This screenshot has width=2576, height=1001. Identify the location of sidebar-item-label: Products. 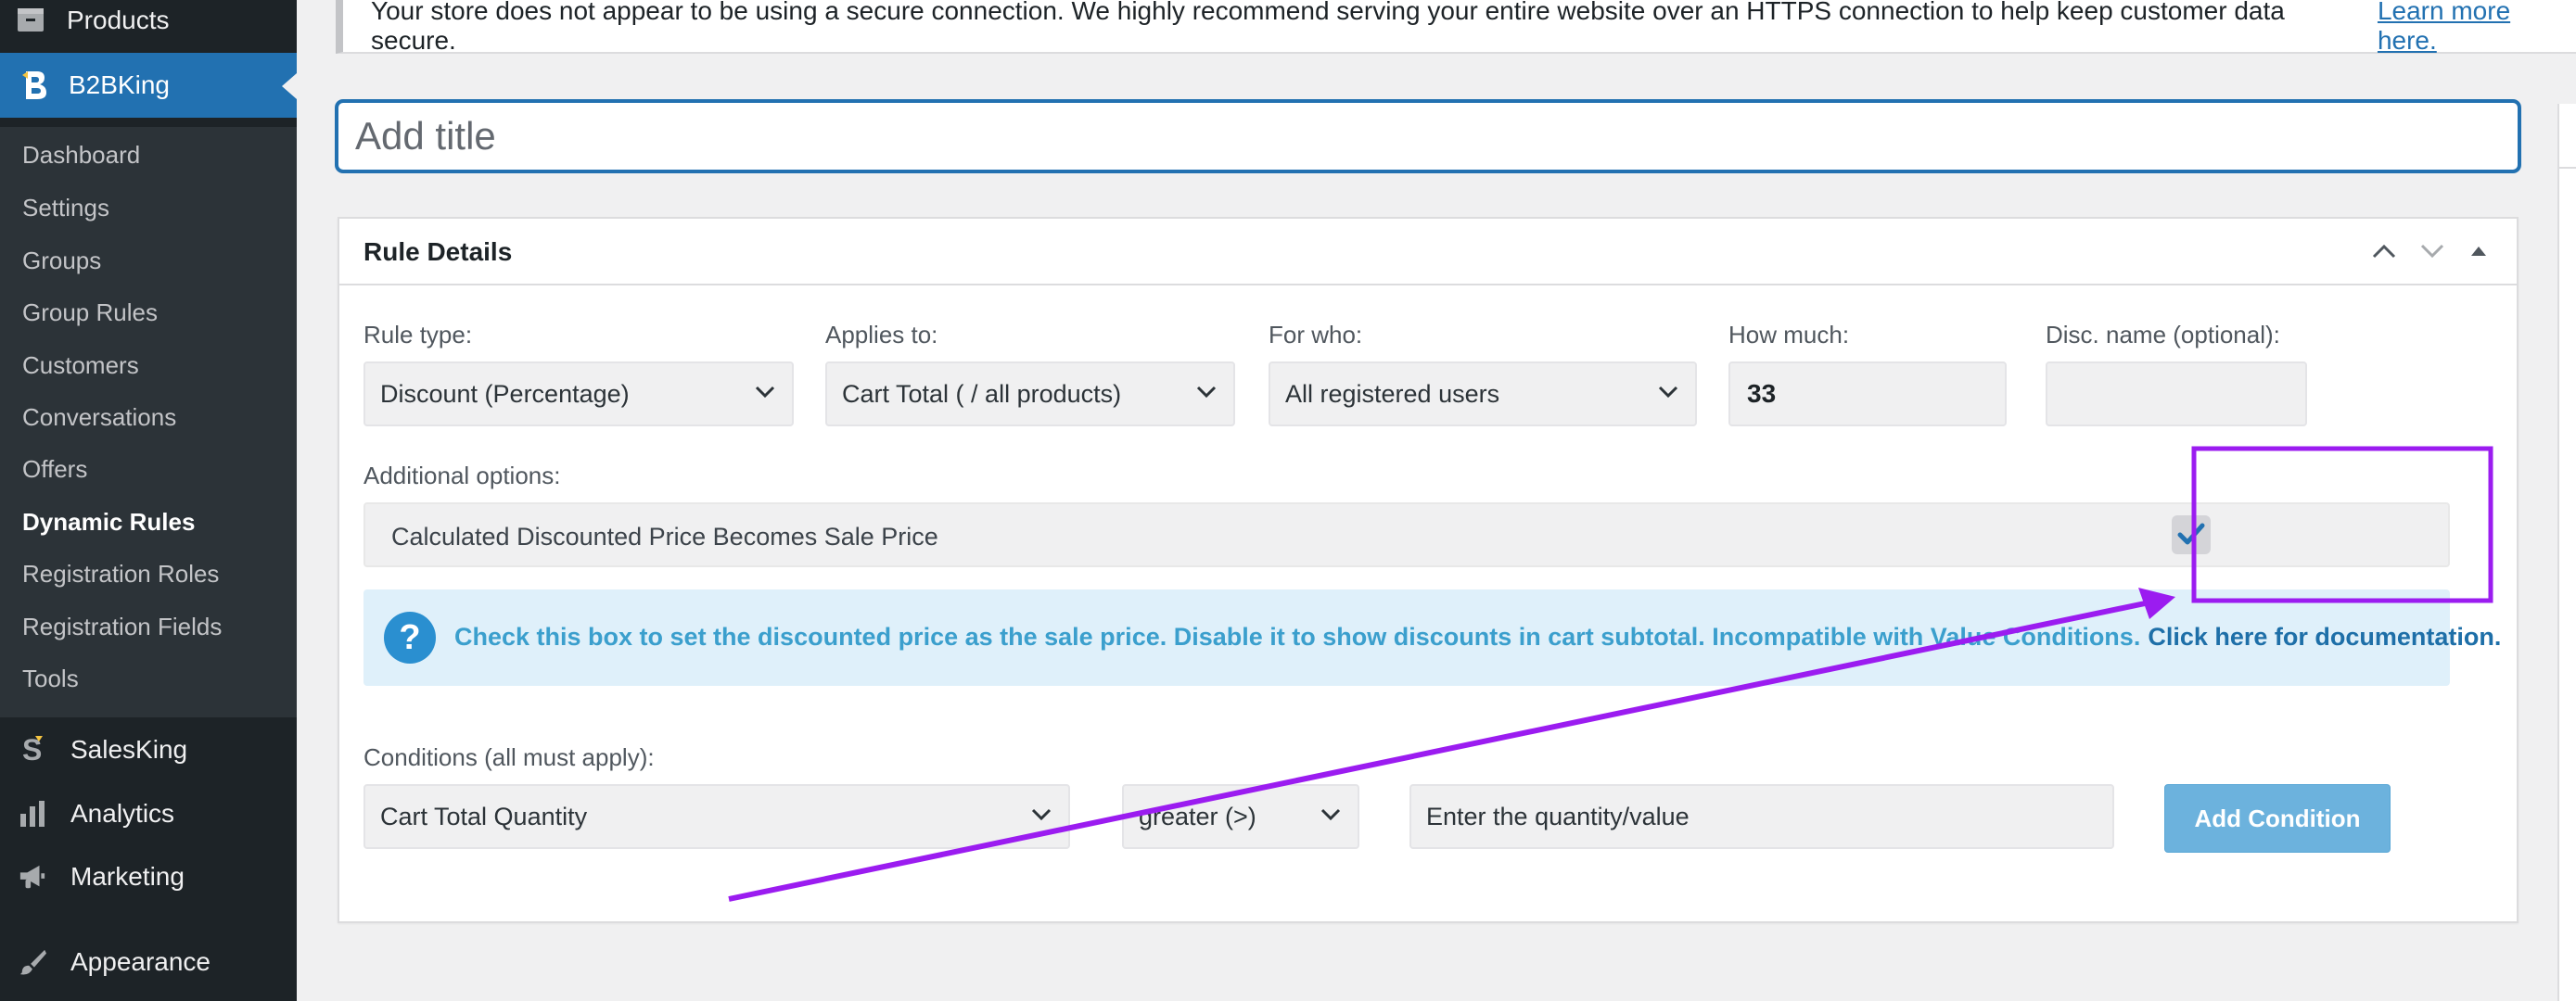
(118, 20).